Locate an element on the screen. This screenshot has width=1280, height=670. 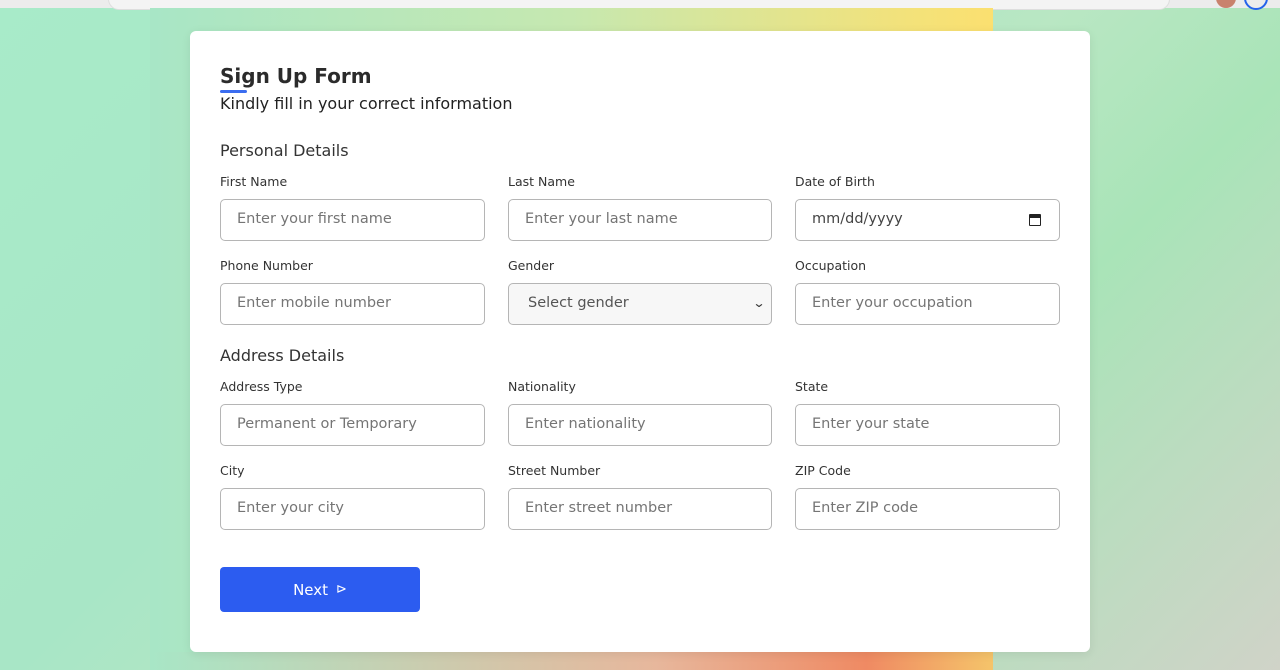
address-type-placeholder: Permanent or Temporary is located at coordinates (327, 424).